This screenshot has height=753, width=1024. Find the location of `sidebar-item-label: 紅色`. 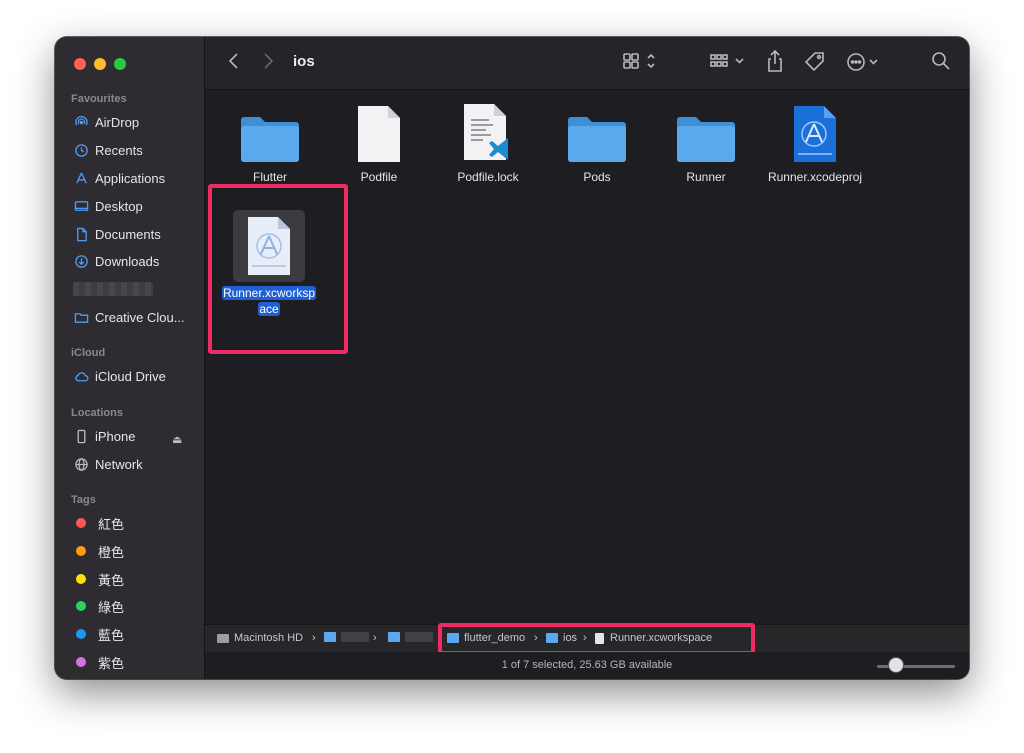

sidebar-item-label: 紅色 is located at coordinates (111, 524).